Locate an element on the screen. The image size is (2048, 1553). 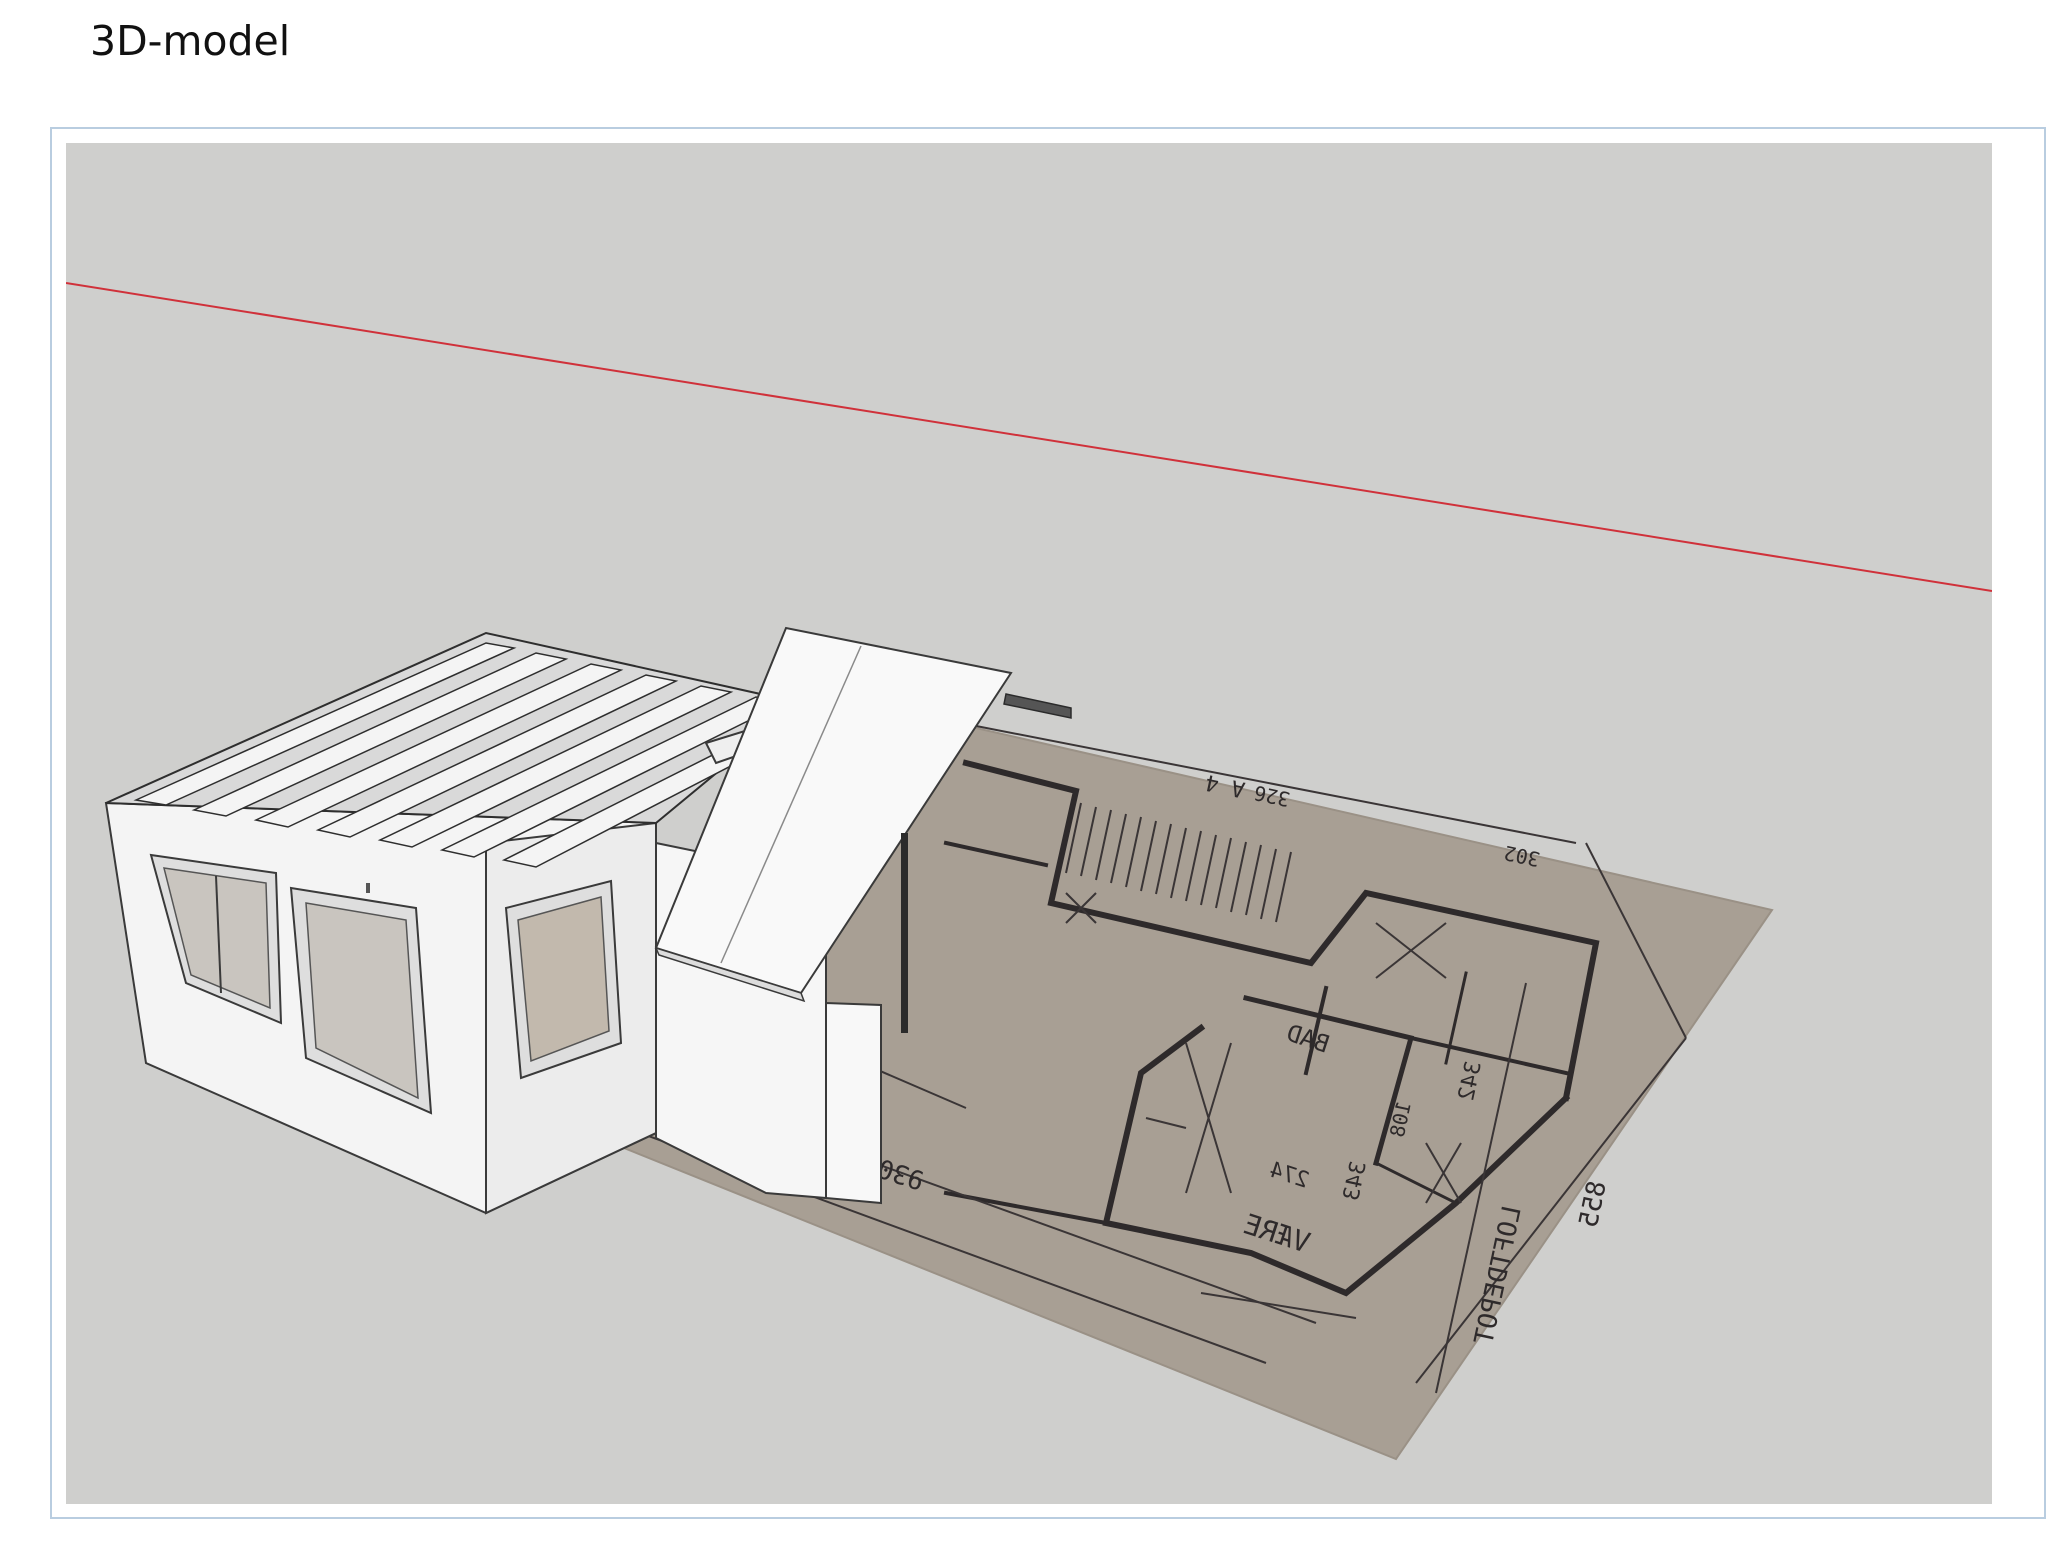
model-marker is located at coordinates (368, 888).